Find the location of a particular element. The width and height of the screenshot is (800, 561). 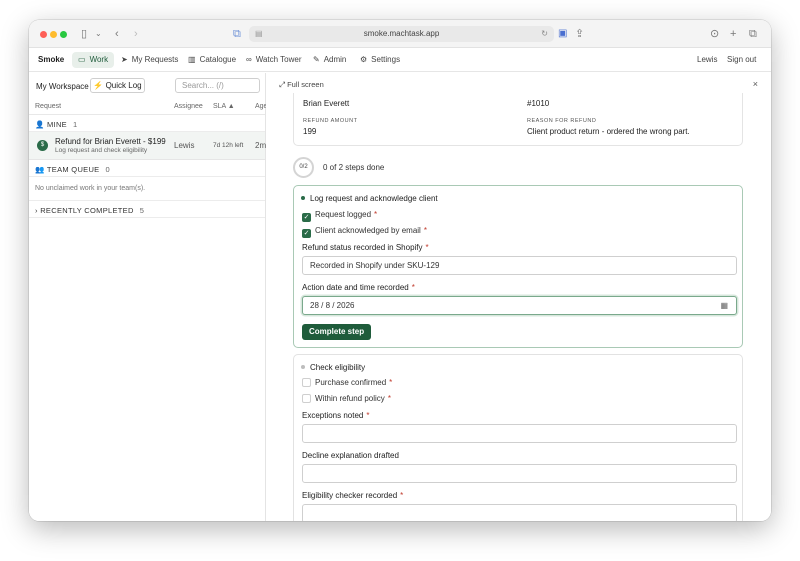

progress-text: 0 of 2 steps done is located at coordinates (354, 167).